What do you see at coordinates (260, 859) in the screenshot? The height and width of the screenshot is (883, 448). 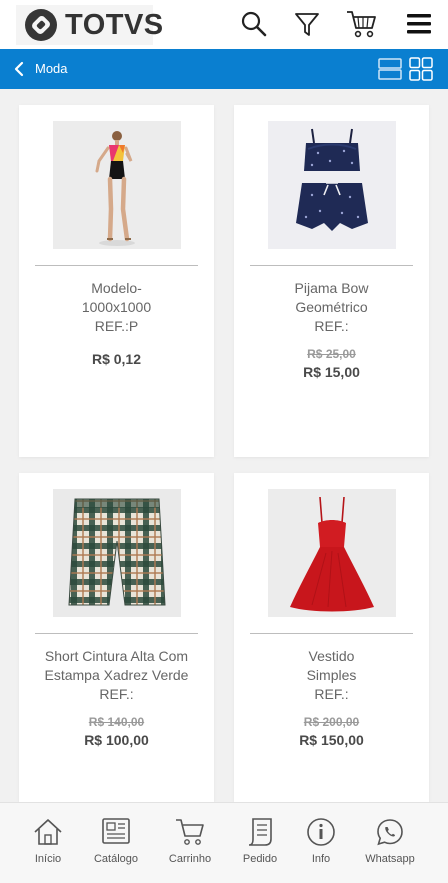 I see `tab-label: Pedido` at bounding box center [260, 859].